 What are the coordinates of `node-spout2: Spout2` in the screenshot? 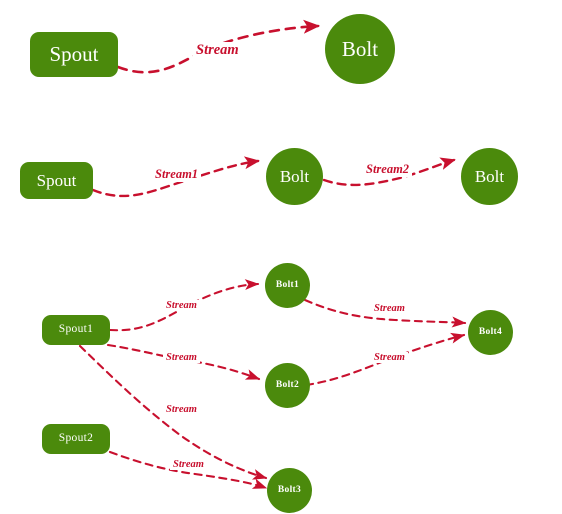 It's located at (76, 439).